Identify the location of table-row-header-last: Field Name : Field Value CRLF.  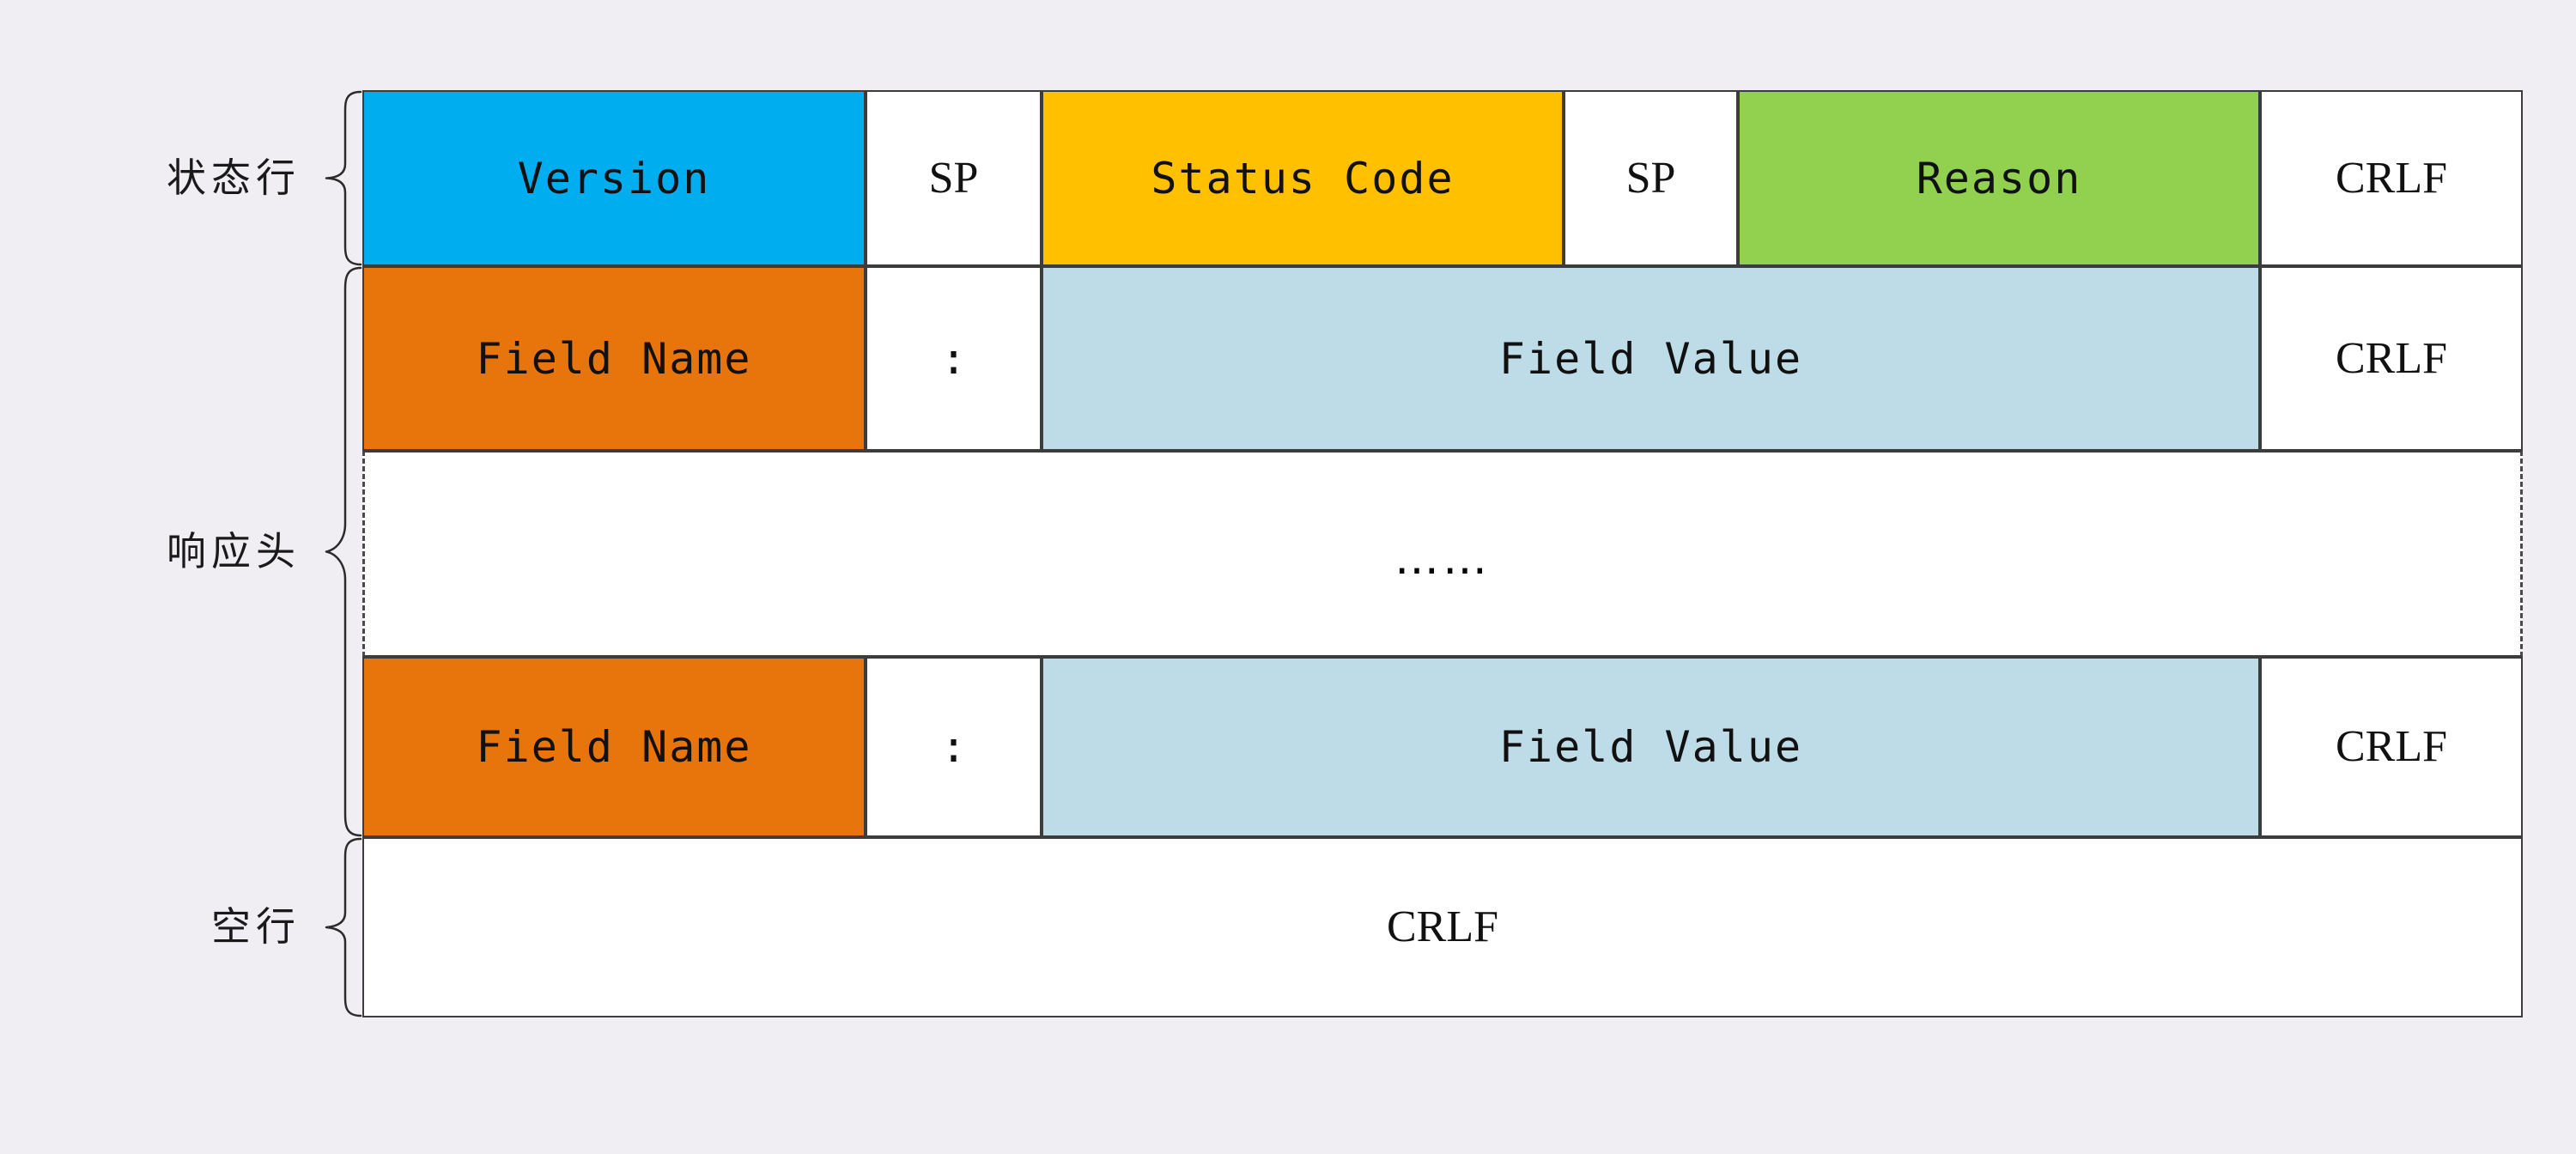
(1442, 747).